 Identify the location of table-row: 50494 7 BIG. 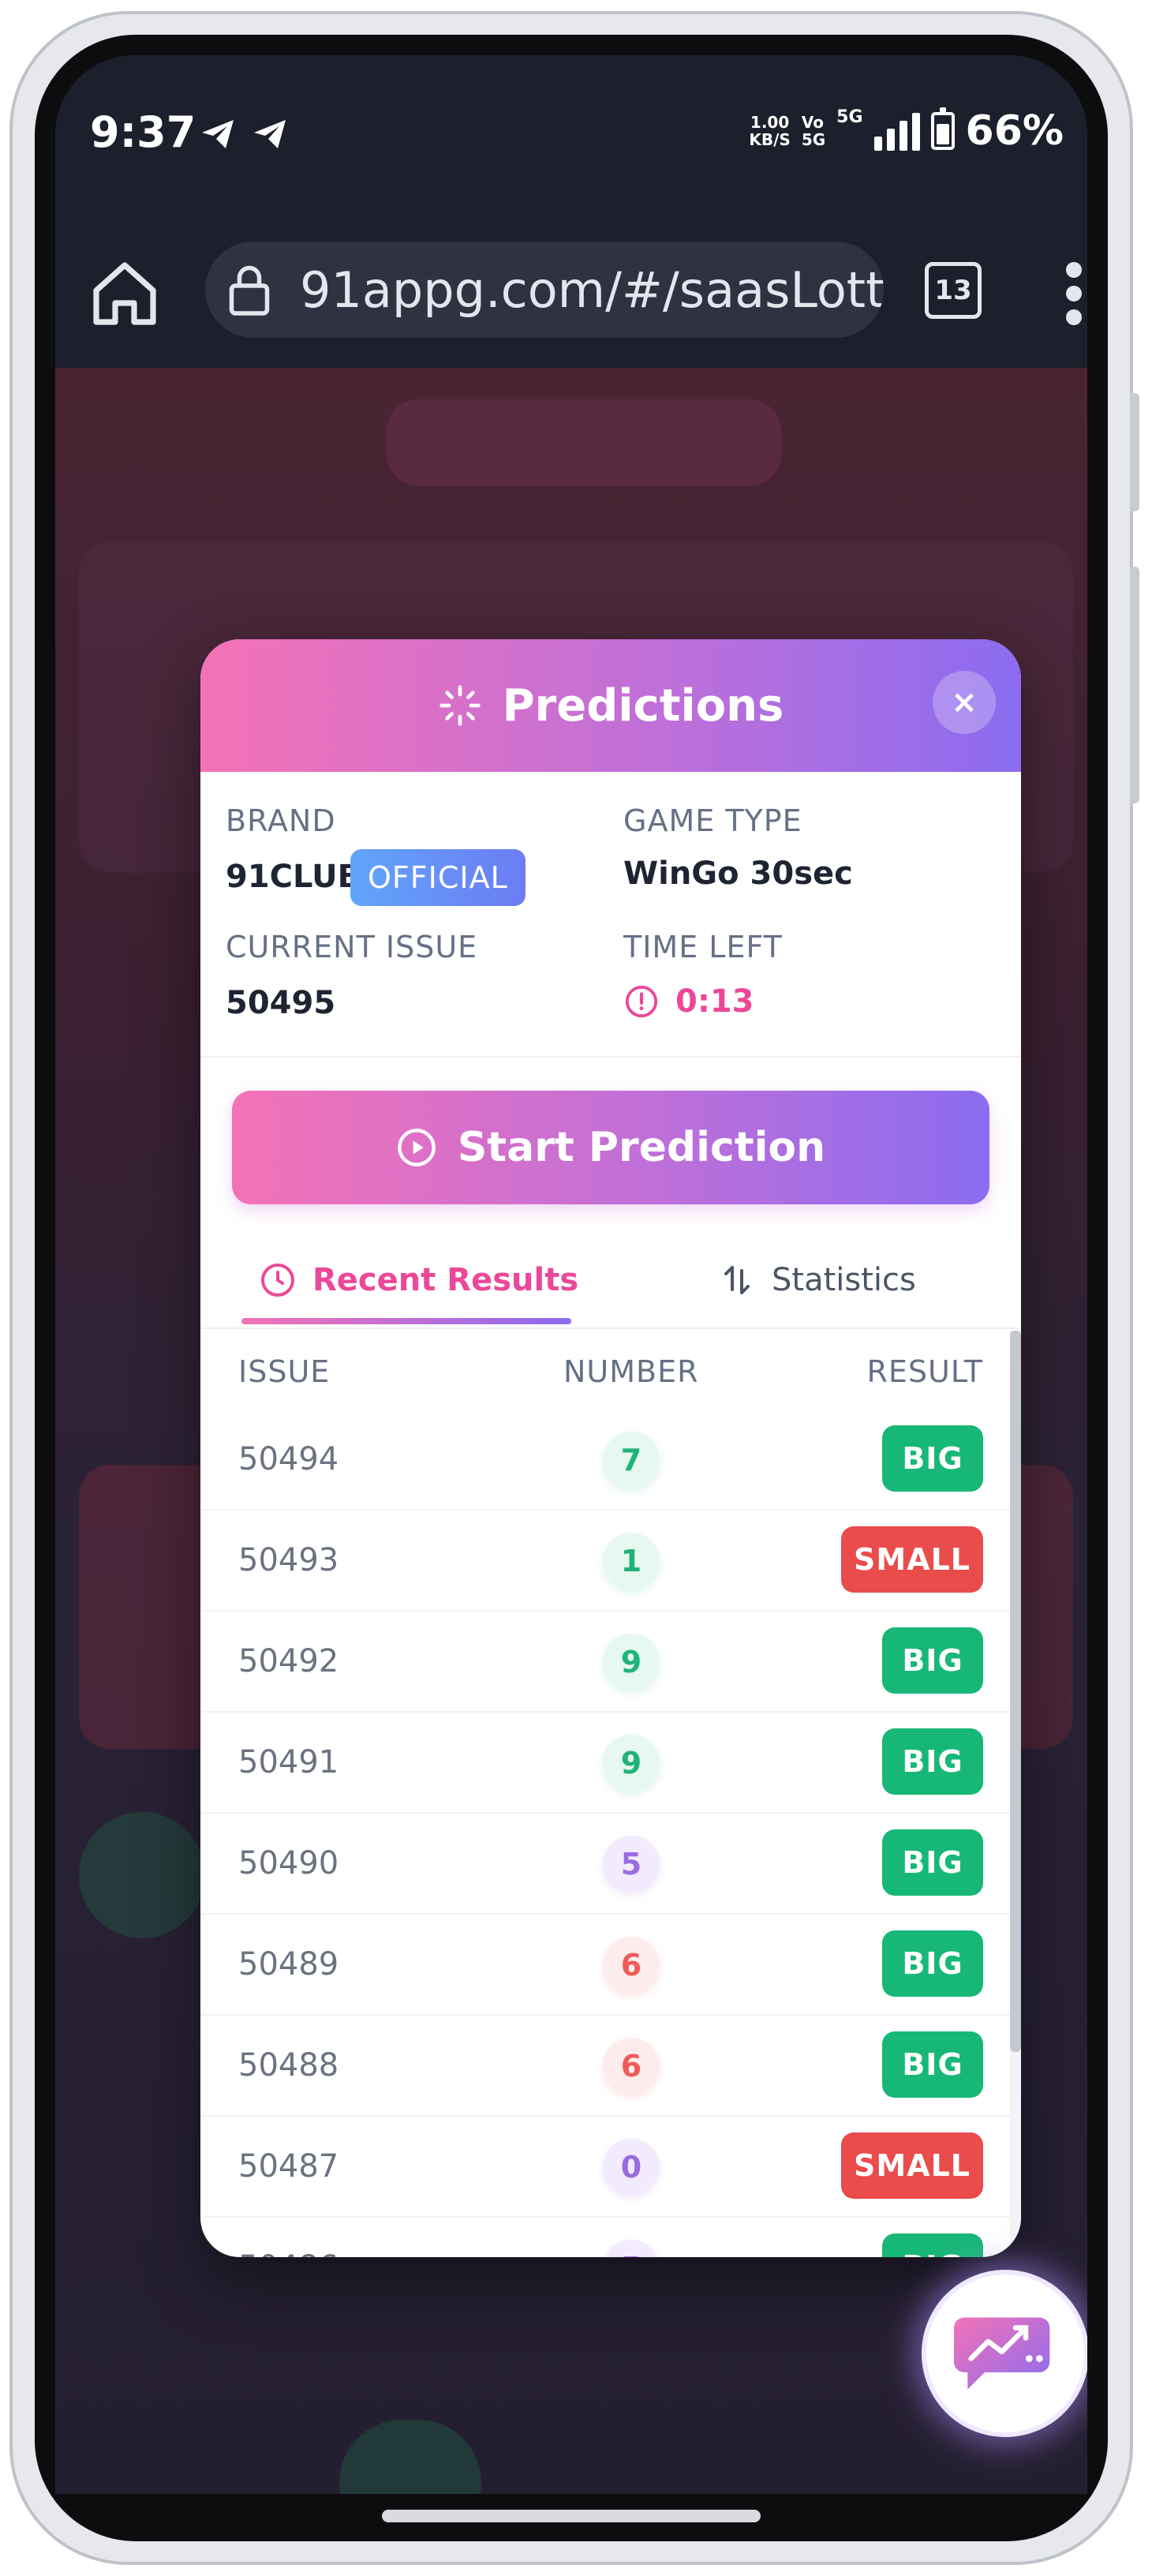
(610, 1460).